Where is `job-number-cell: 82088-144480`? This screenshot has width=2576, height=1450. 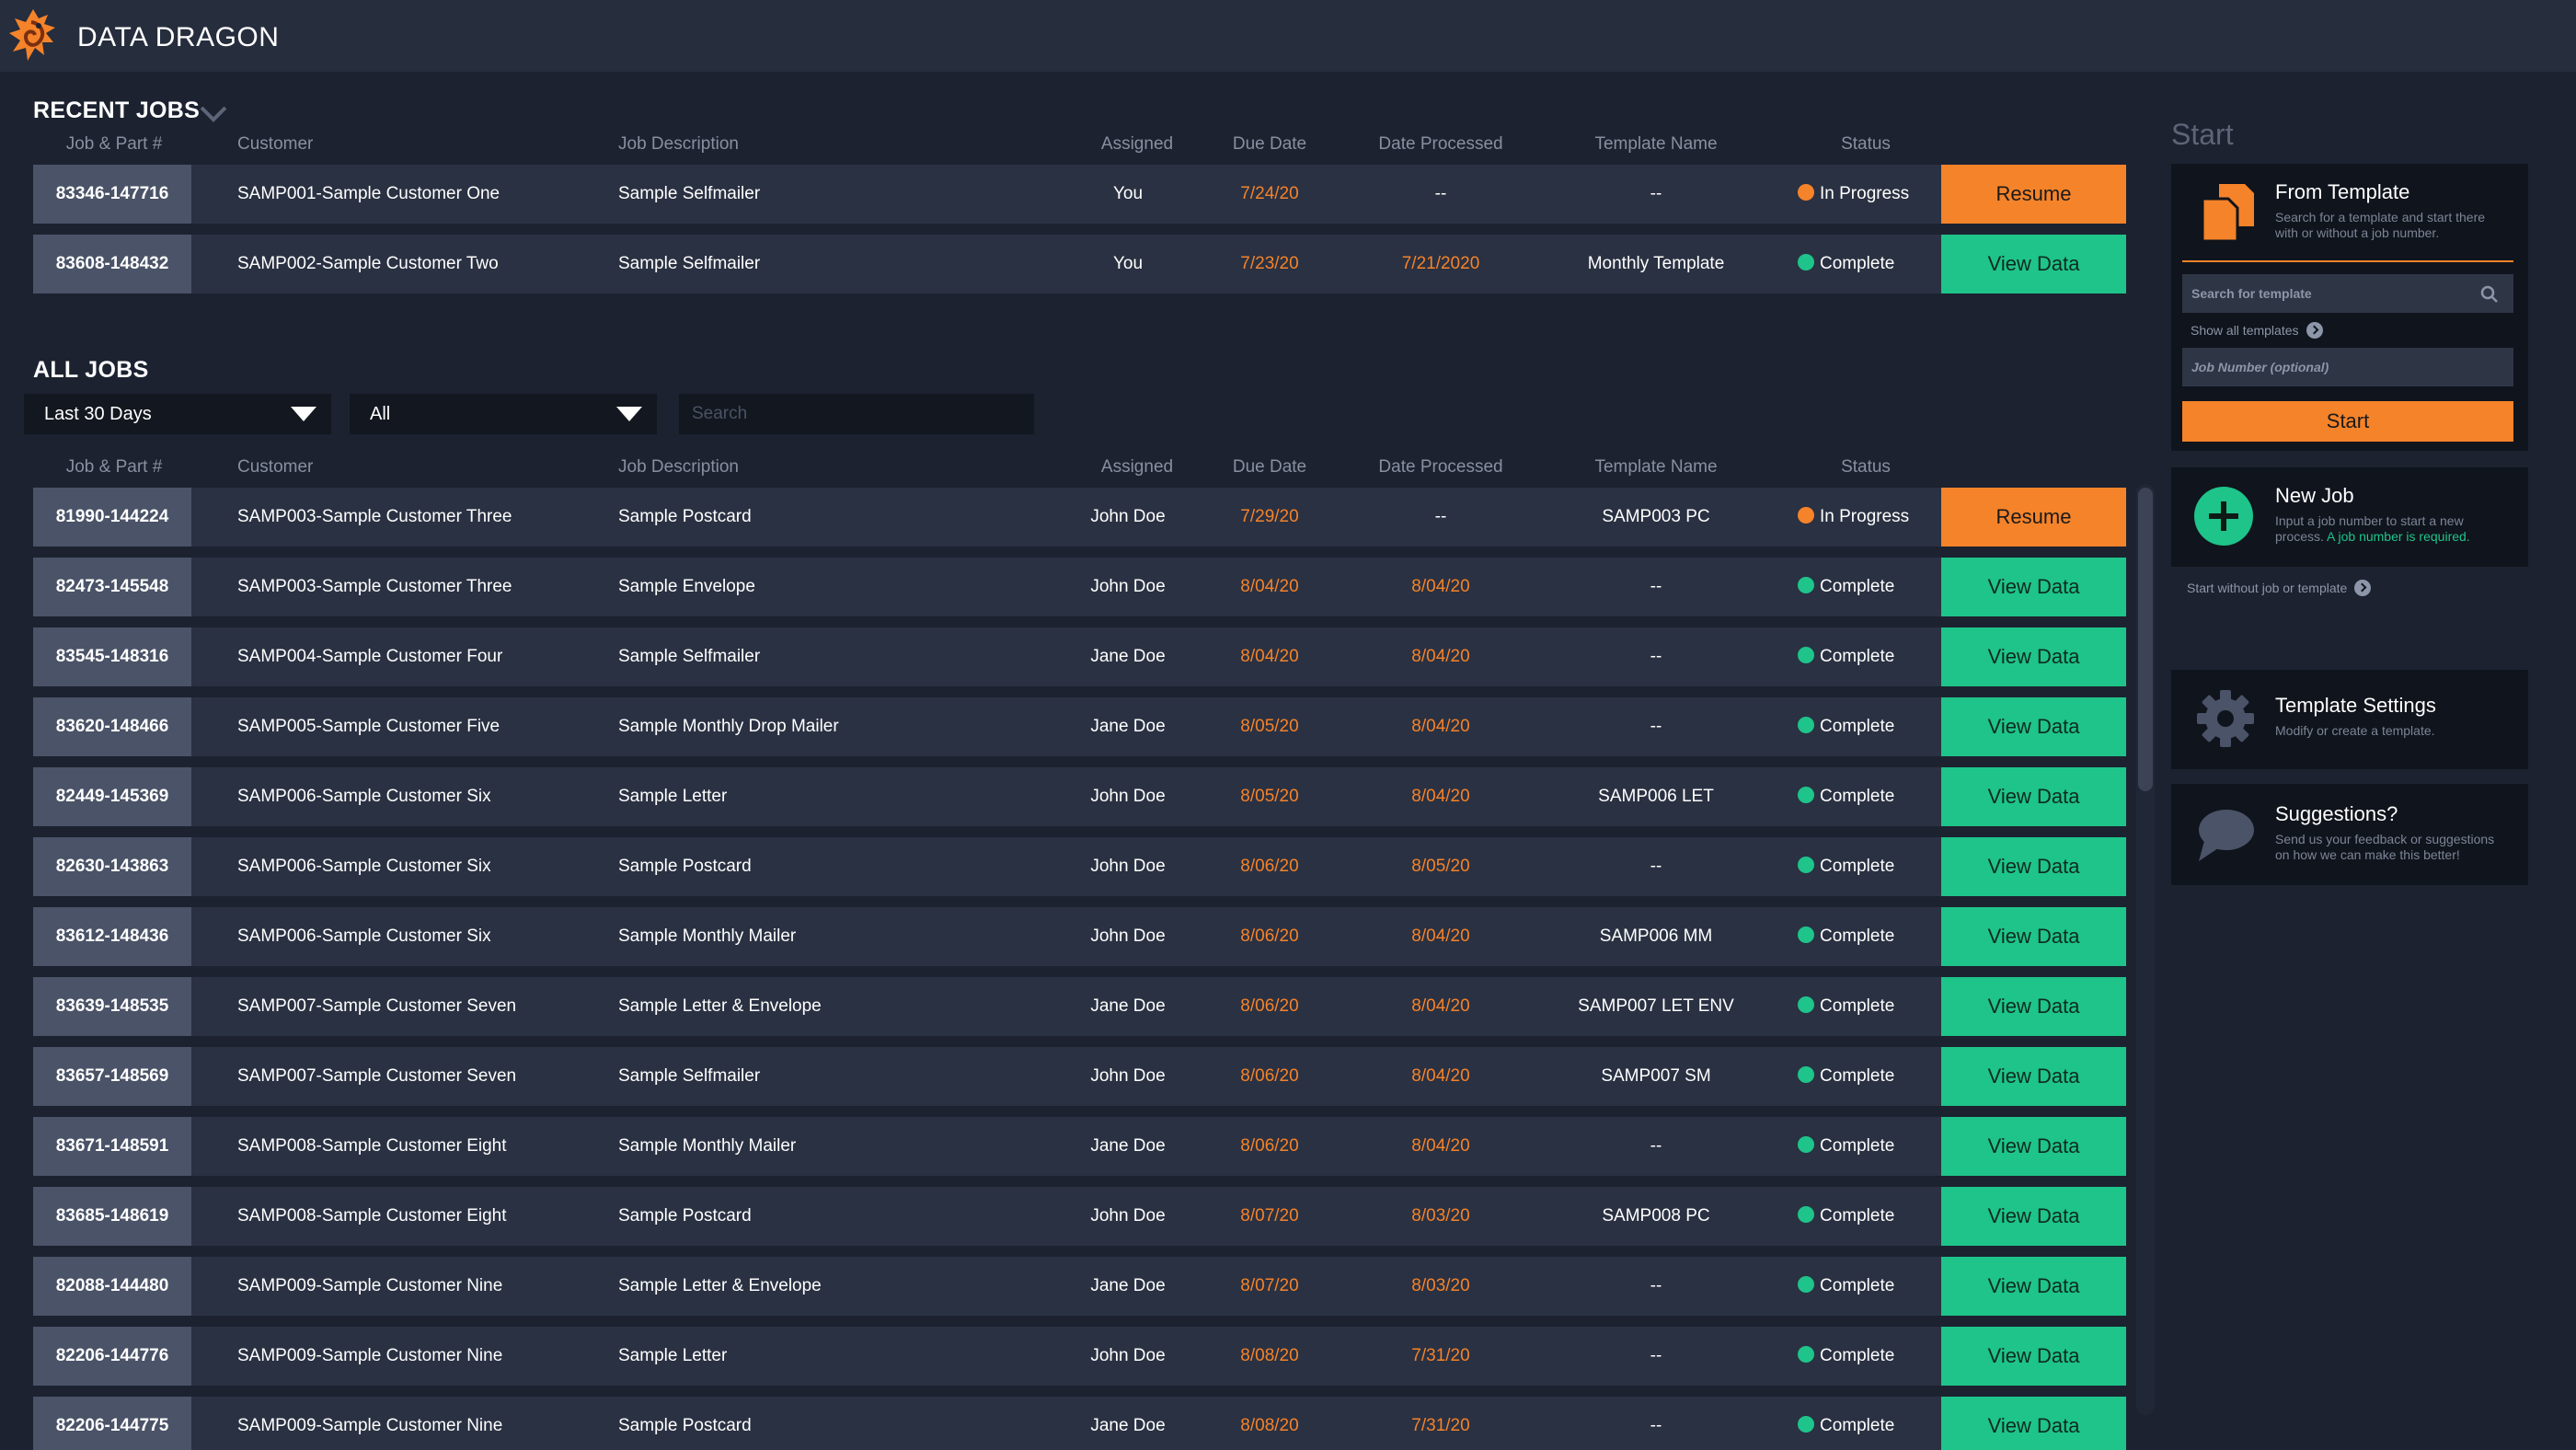 job-number-cell: 82088-144480 is located at coordinates (112, 1287).